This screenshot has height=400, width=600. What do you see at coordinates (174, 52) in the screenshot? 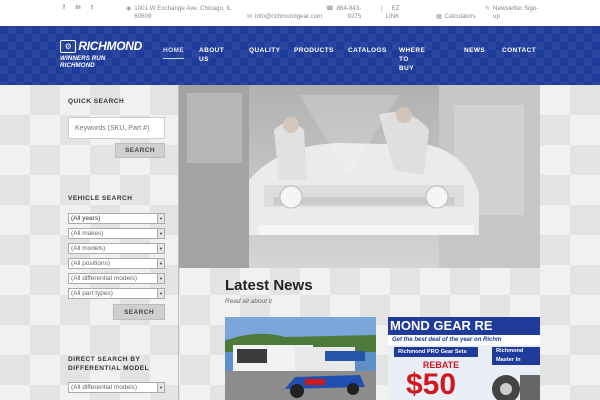
I see `nav-home: HOME` at bounding box center [174, 52].